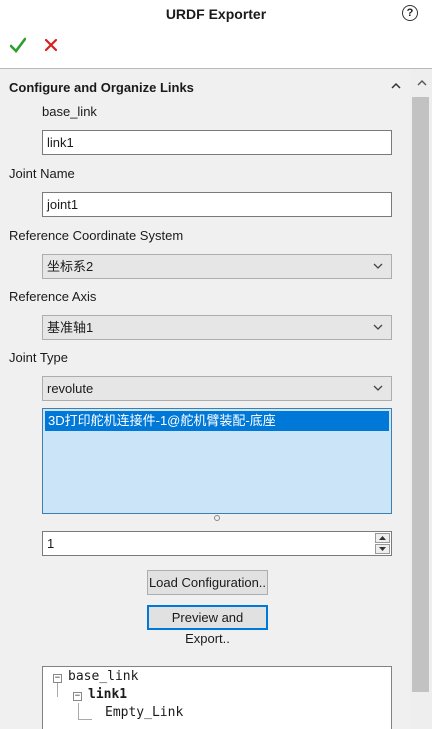 This screenshot has width=432, height=729. What do you see at coordinates (18, 45) in the screenshot?
I see `ok-checkmark-icon` at bounding box center [18, 45].